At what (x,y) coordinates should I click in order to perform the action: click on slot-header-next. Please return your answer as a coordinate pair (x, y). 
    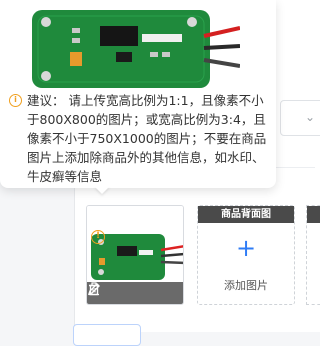
    Looking at the image, I should click on (313, 214).